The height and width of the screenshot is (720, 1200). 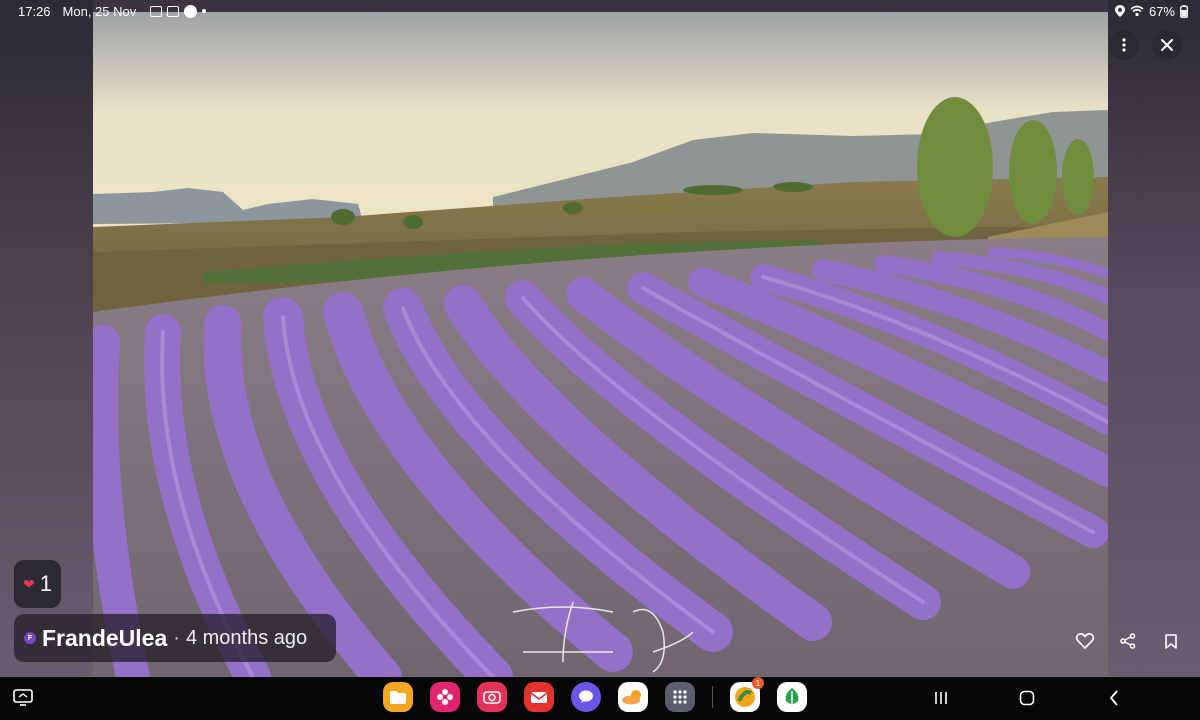 I want to click on bookmark-icon, so click(x=1171, y=641).